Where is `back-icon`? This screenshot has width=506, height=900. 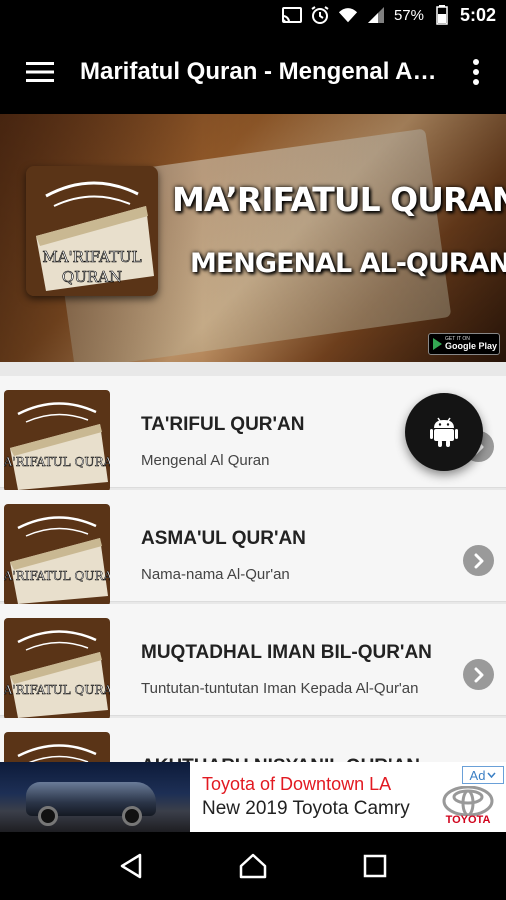
back-icon is located at coordinates (131, 866).